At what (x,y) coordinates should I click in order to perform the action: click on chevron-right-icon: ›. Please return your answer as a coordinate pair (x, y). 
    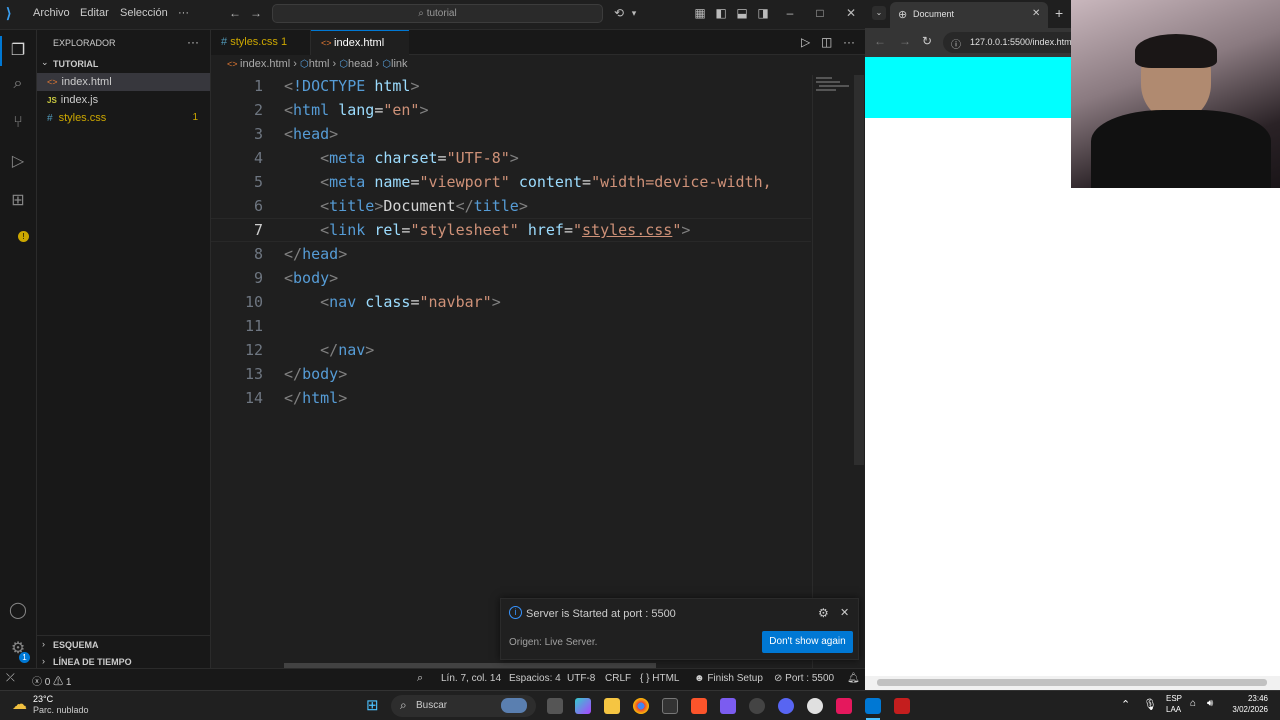
    Looking at the image, I should click on (43, 644).